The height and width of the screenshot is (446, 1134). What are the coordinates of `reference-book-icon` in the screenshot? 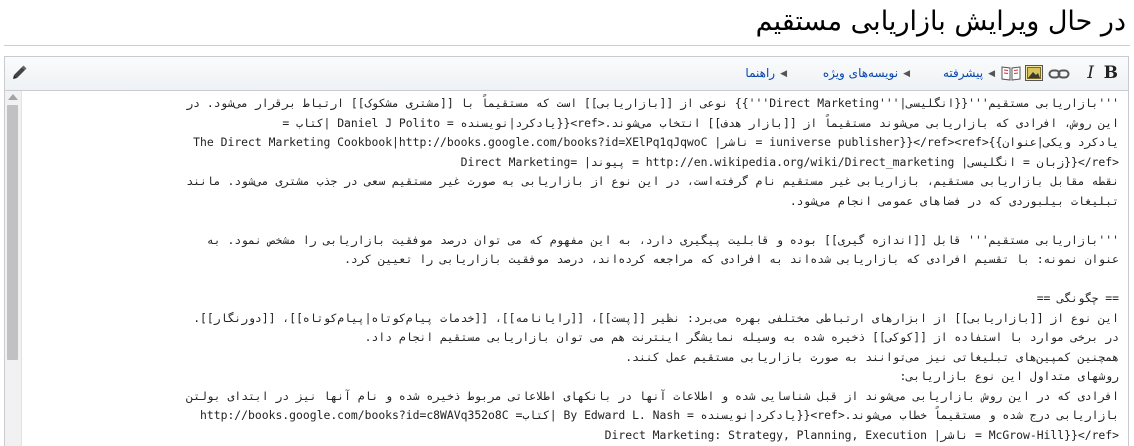 It's located at (1011, 73).